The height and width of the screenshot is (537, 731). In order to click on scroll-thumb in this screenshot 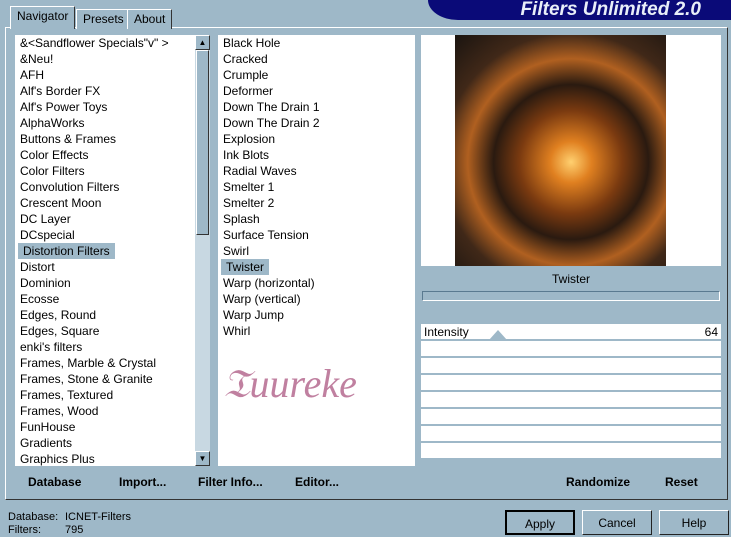, I will do `click(202, 142)`.